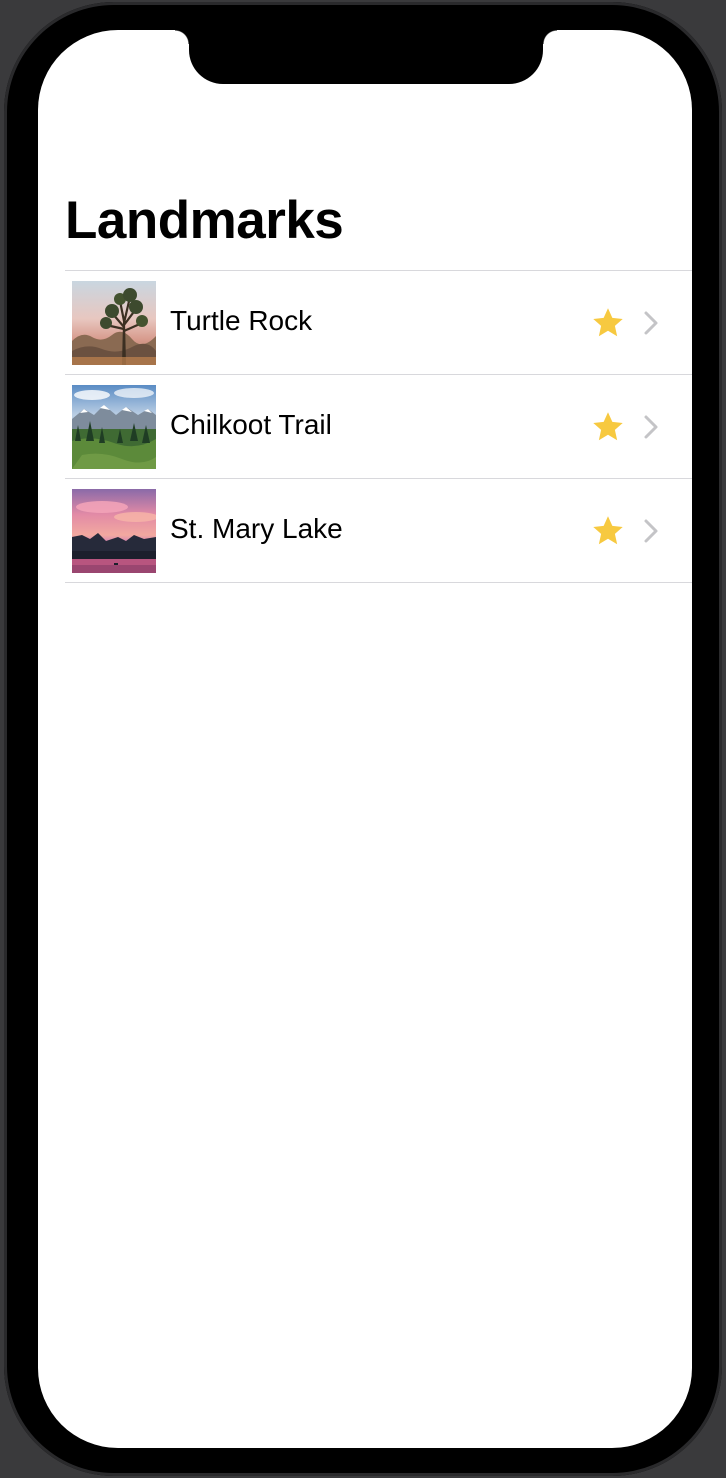 This screenshot has width=726, height=1478. I want to click on device-notch, so click(366, 57).